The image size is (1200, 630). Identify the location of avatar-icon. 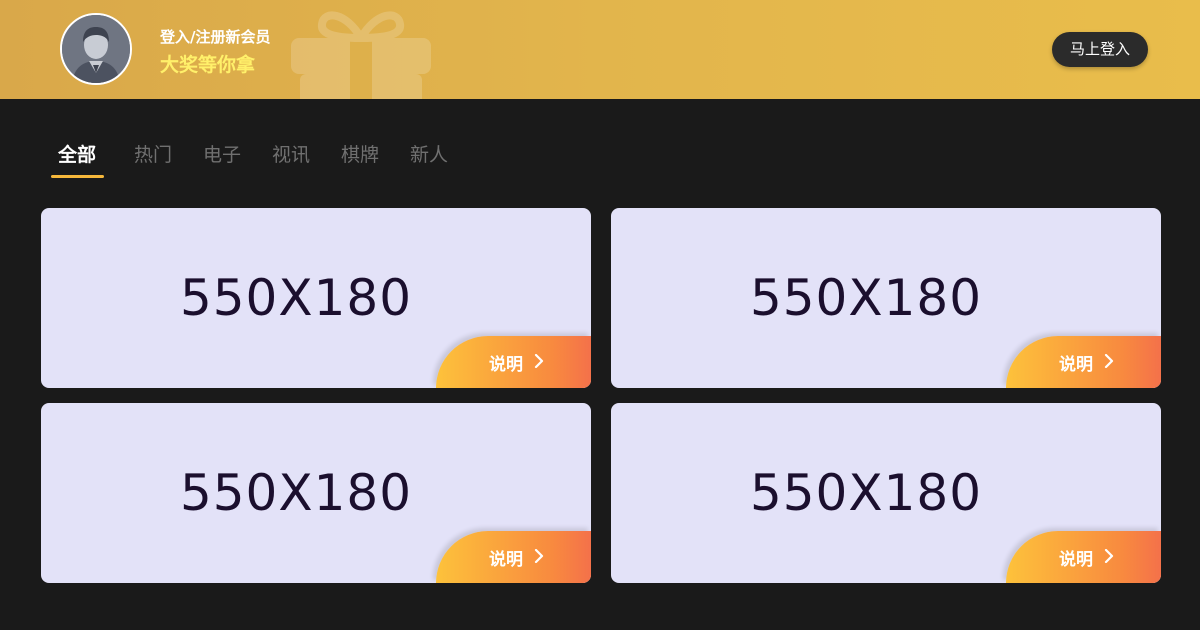
(96, 49).